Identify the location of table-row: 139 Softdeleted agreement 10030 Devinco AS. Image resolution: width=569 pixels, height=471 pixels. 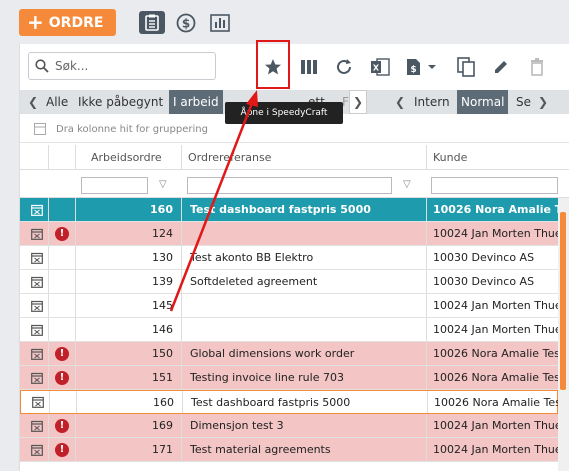
(289, 282).